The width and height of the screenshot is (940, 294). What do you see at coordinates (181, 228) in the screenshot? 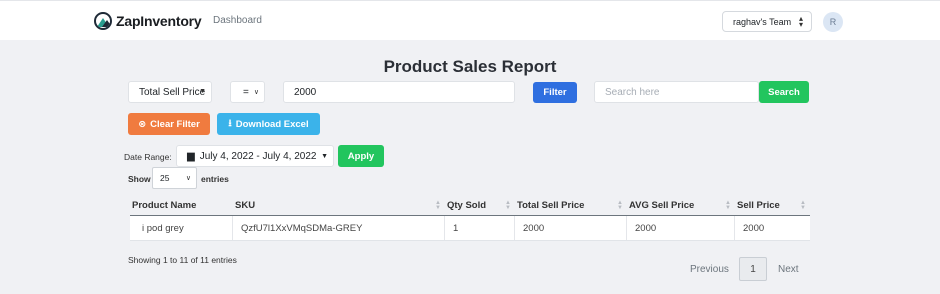
I see `cell-product-name: i pod grey` at bounding box center [181, 228].